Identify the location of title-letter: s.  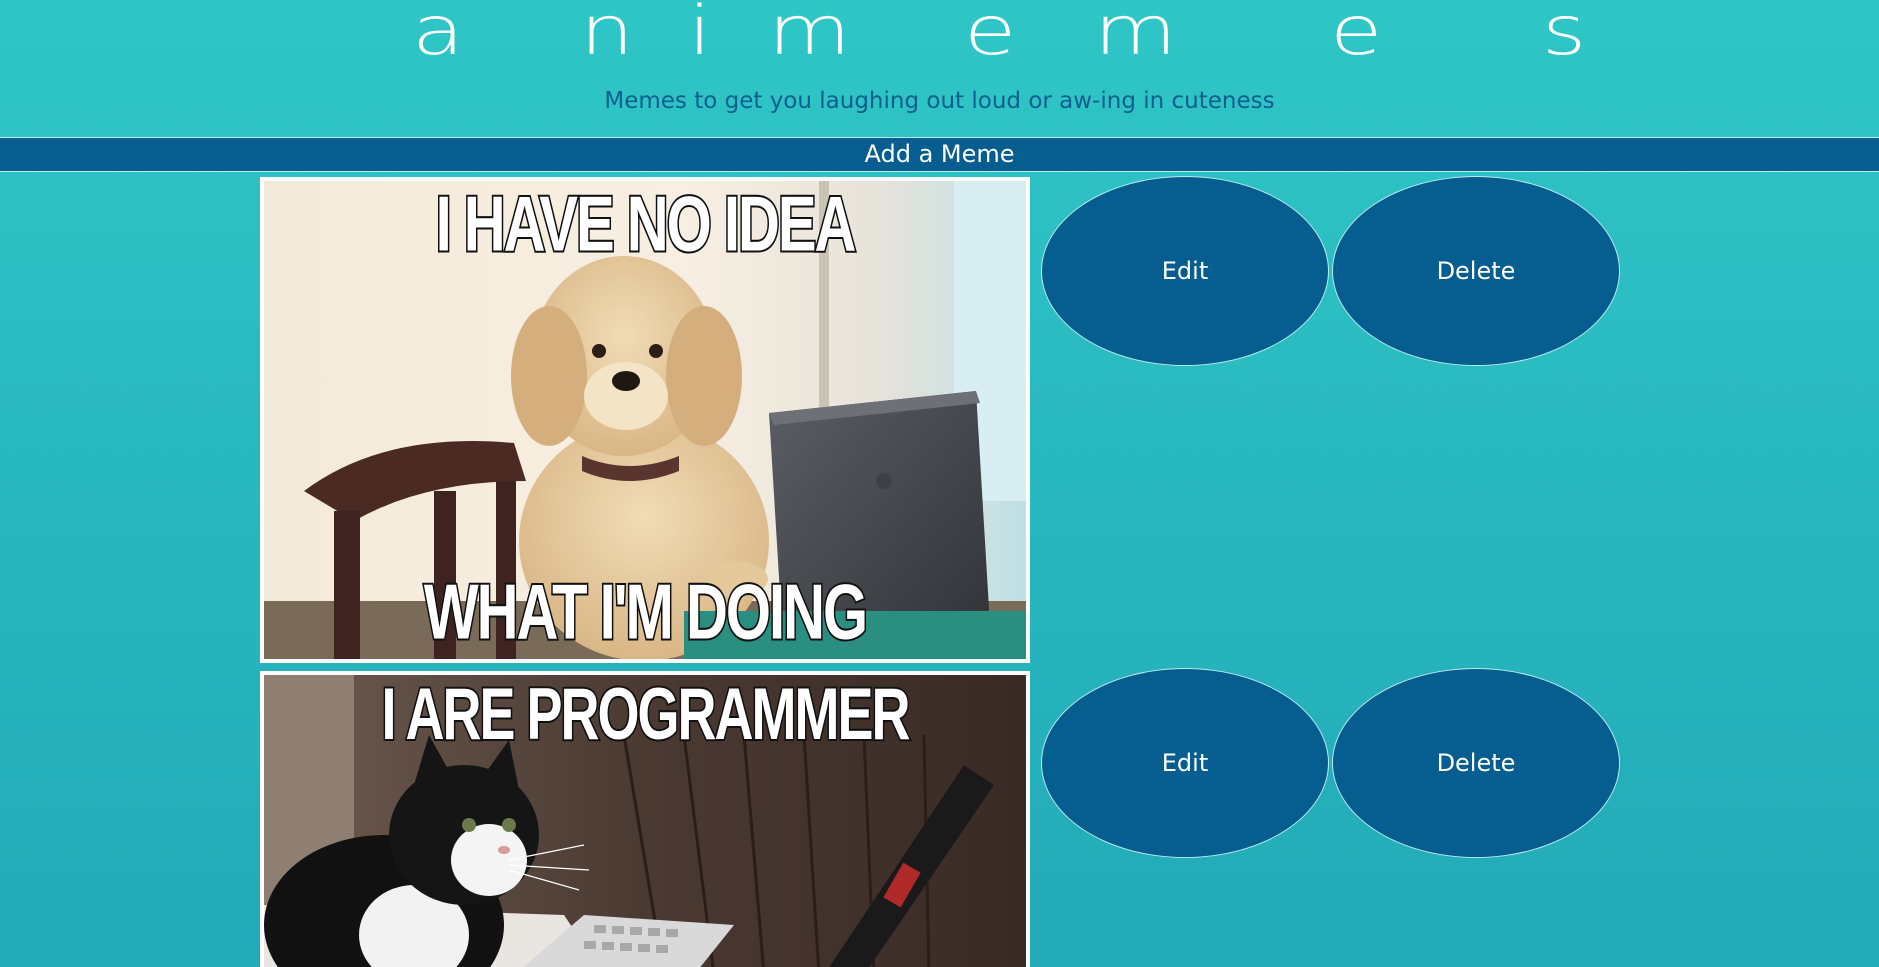
(1564, 35).